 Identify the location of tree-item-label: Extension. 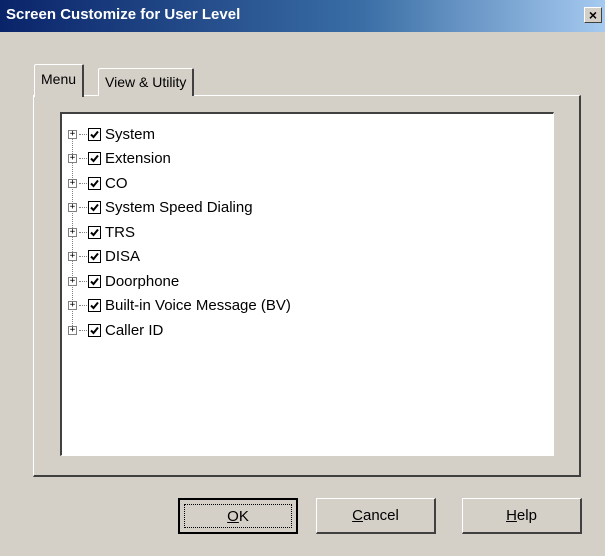
(138, 159).